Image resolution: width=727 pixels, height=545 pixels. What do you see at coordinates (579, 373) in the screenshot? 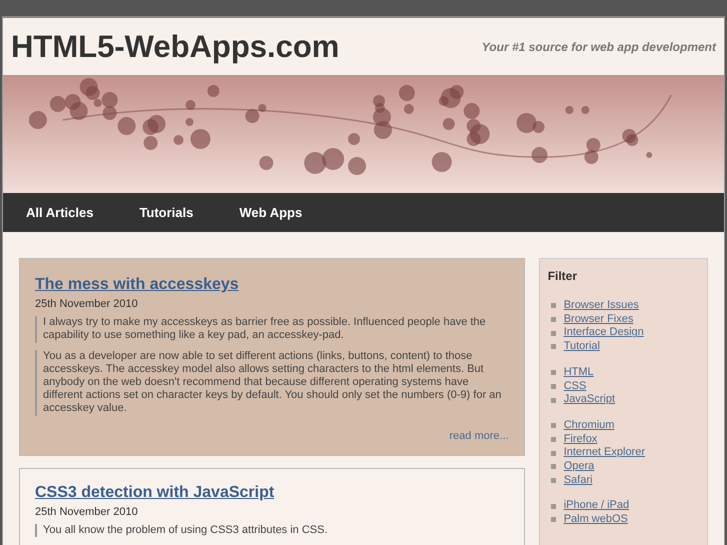
I see `filter-link: HTML` at bounding box center [579, 373].